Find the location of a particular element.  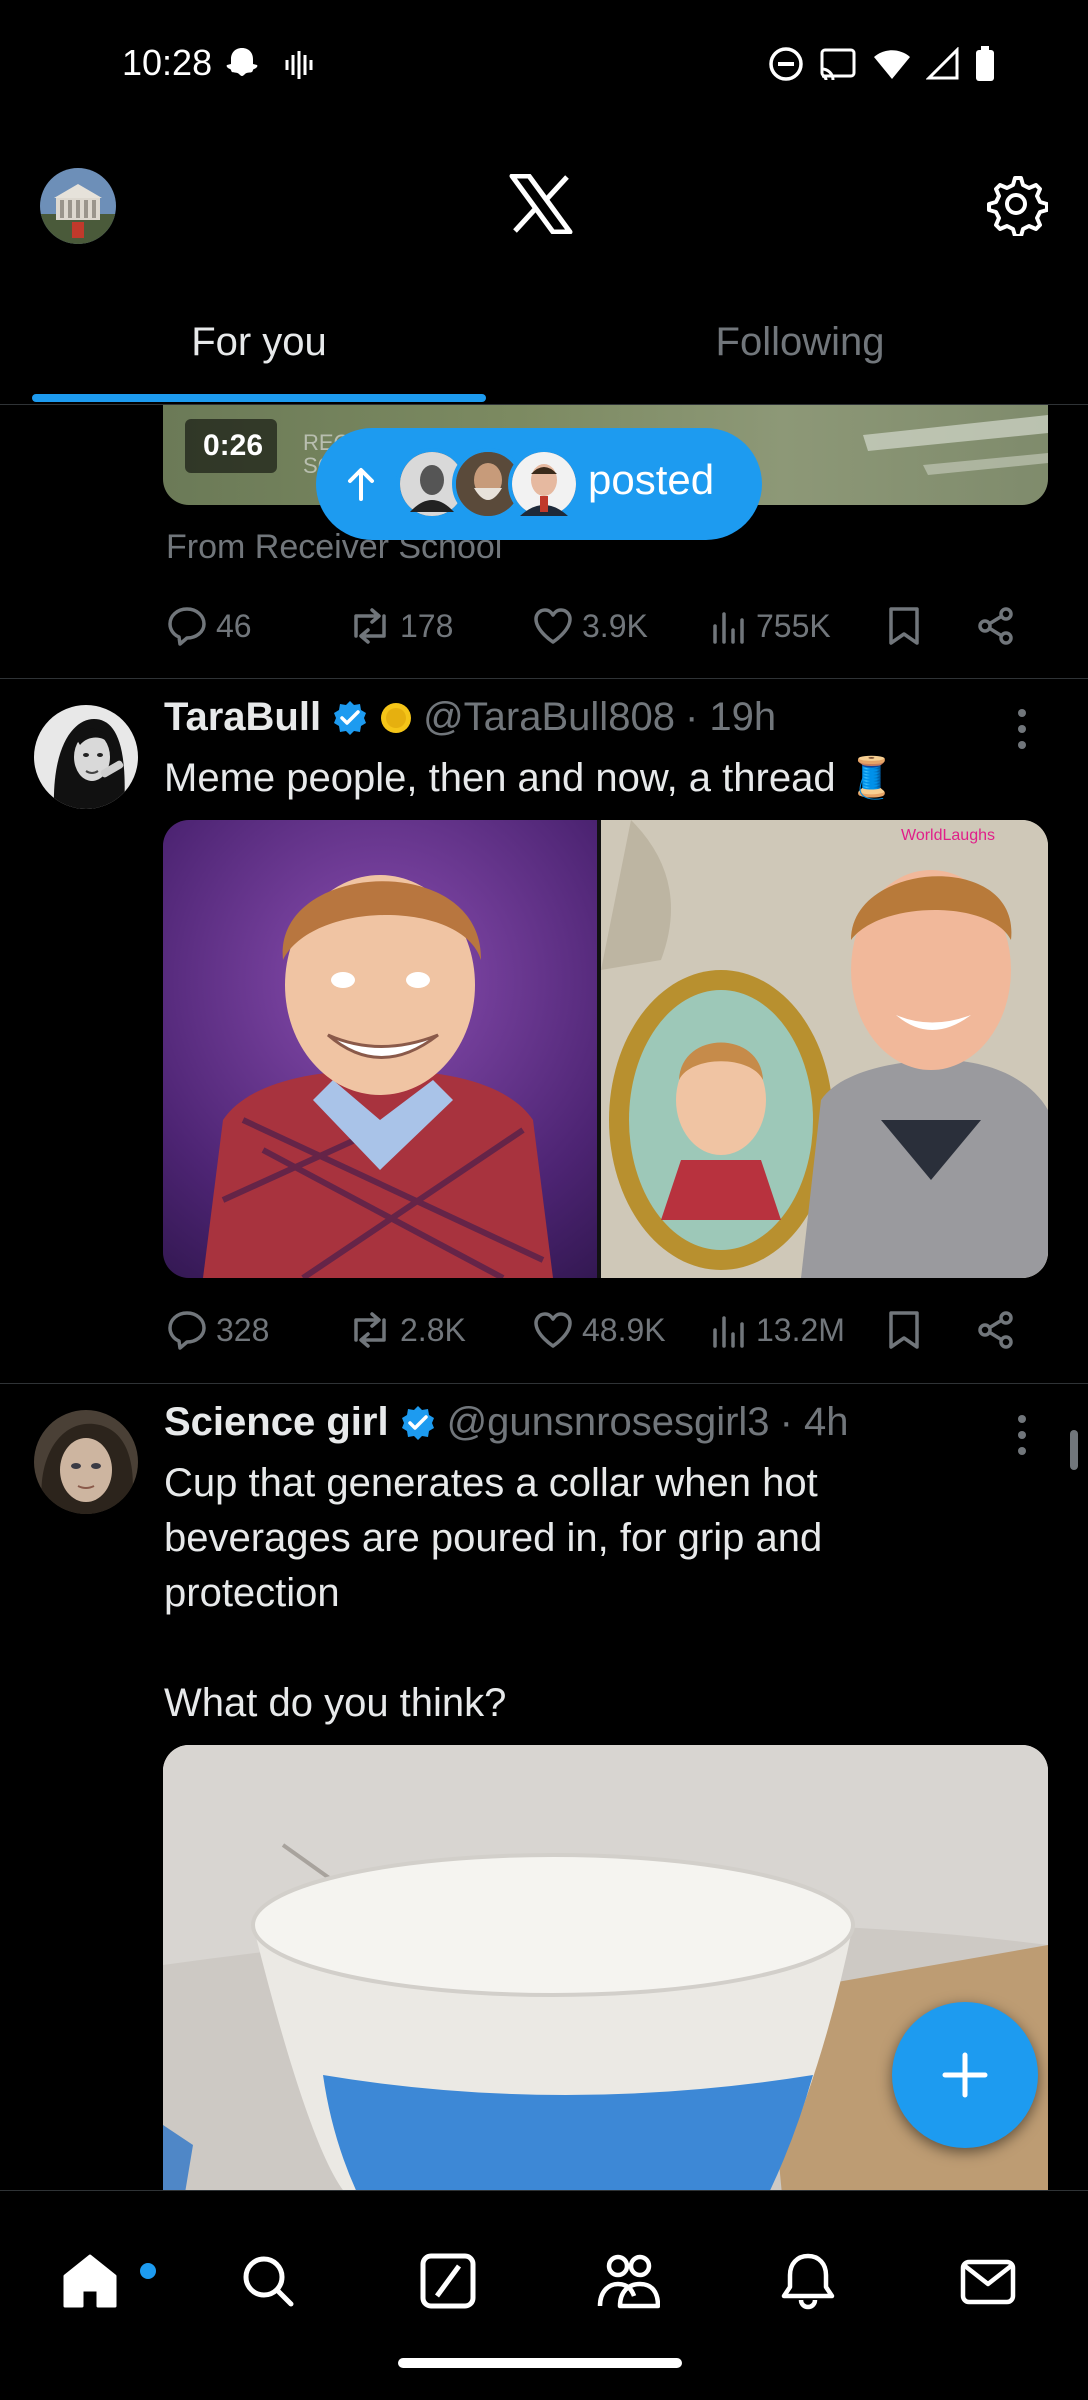

repost-count: 178 is located at coordinates (427, 625).